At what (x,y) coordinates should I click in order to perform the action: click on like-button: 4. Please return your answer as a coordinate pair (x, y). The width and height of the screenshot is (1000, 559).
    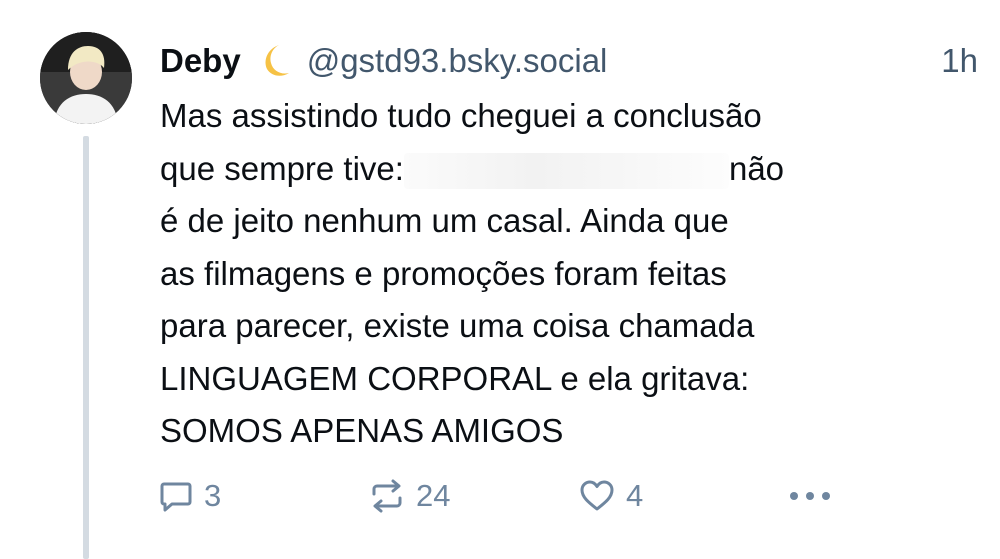
    Looking at the image, I should click on (610, 496).